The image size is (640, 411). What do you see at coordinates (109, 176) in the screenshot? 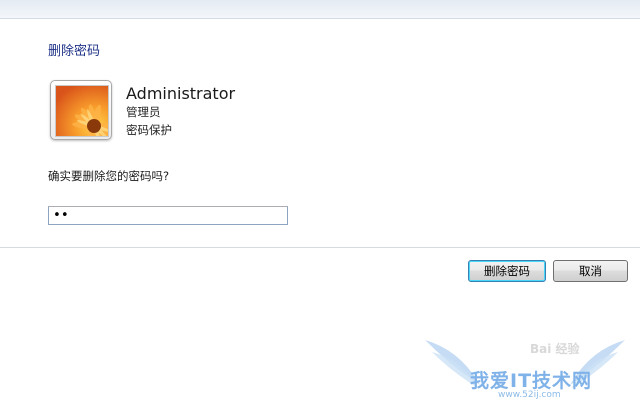
I see `confirm-prompt: 确实要删除您的密码吗?` at bounding box center [109, 176].